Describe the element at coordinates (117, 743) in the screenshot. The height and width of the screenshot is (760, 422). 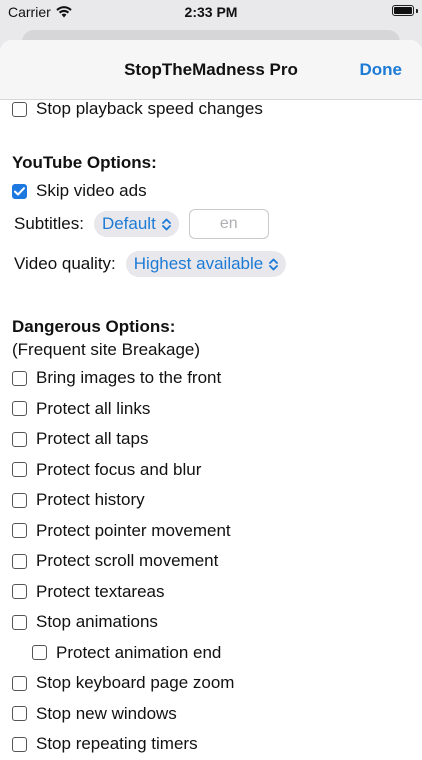
I see `option-label: Stop repeating timers` at that location.